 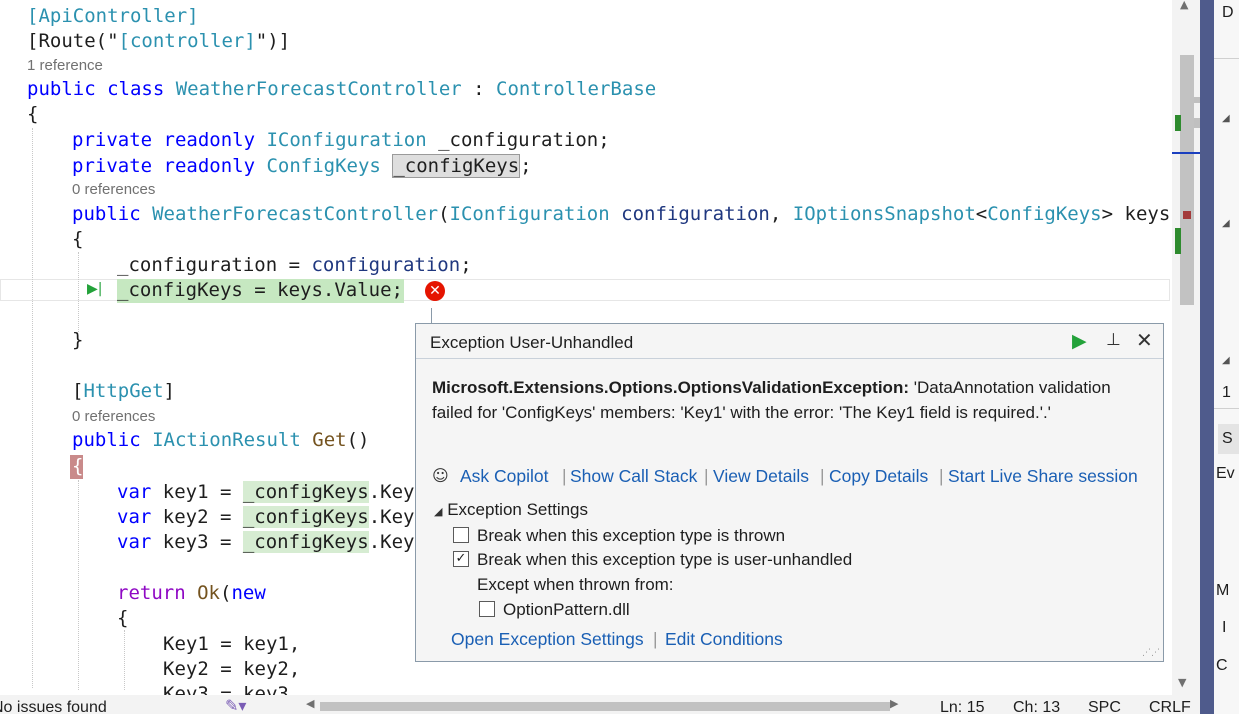 What do you see at coordinates (461, 535) in the screenshot?
I see `break-thrown-checkbox` at bounding box center [461, 535].